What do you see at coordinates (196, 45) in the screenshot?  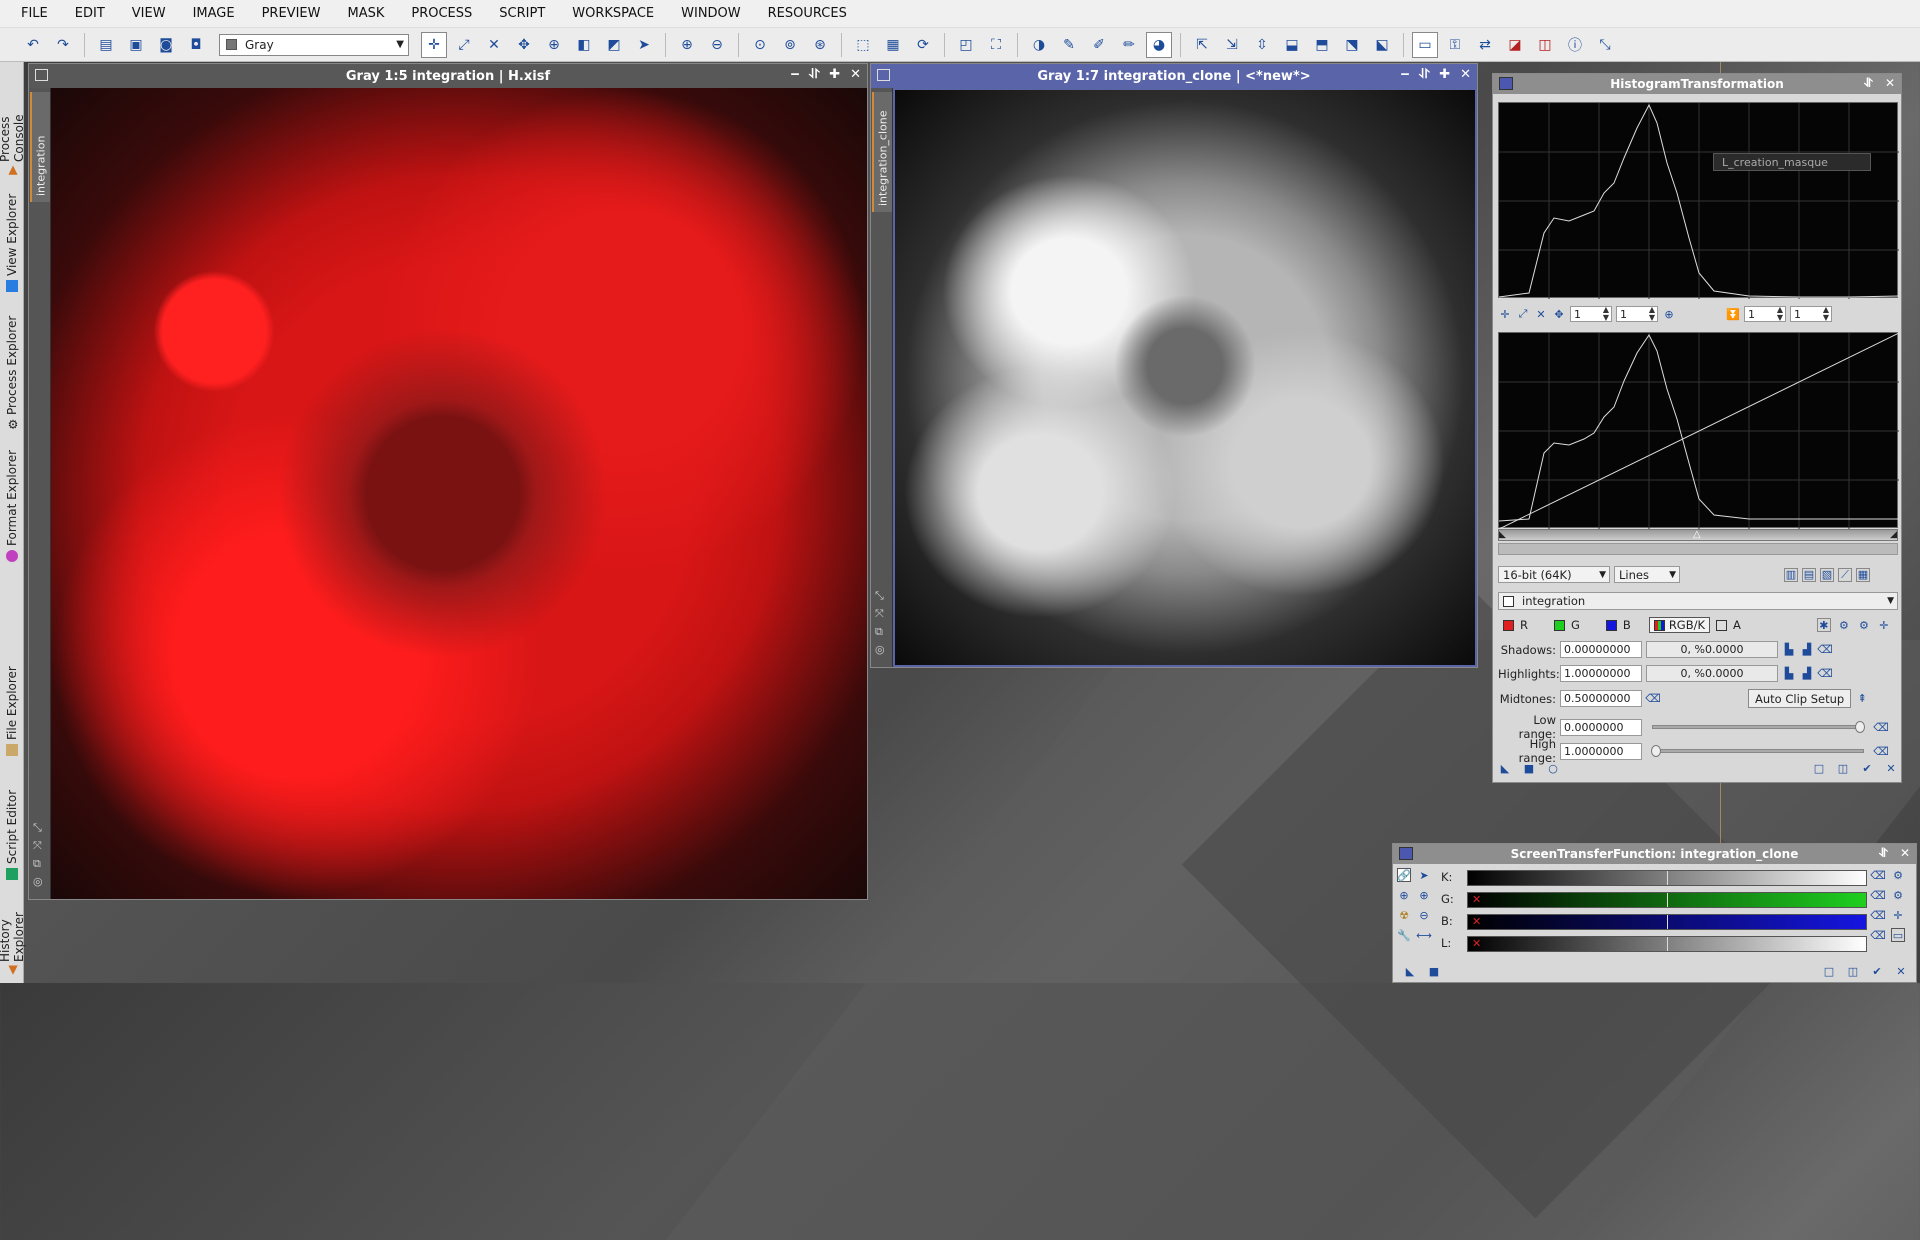 I see `close-image-icon: ◘` at bounding box center [196, 45].